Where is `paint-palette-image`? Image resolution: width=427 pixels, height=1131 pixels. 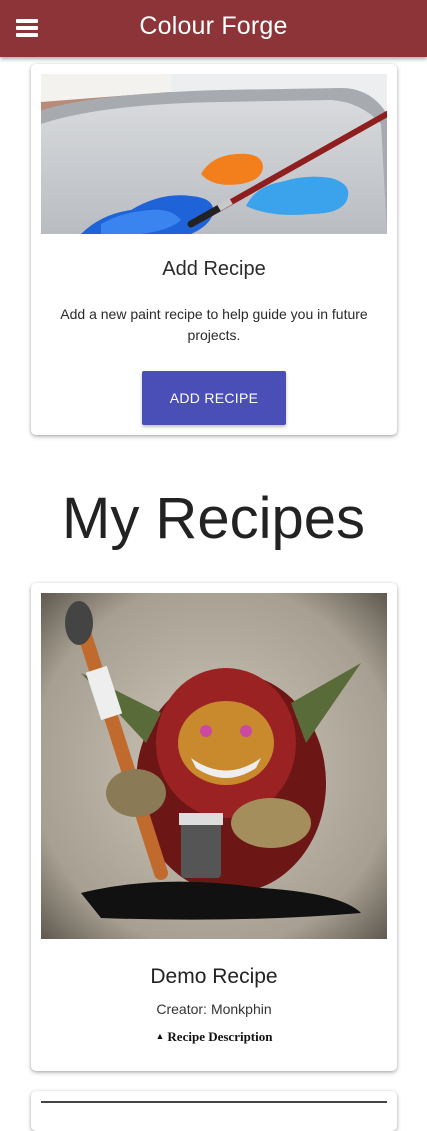 paint-palette-image is located at coordinates (214, 154).